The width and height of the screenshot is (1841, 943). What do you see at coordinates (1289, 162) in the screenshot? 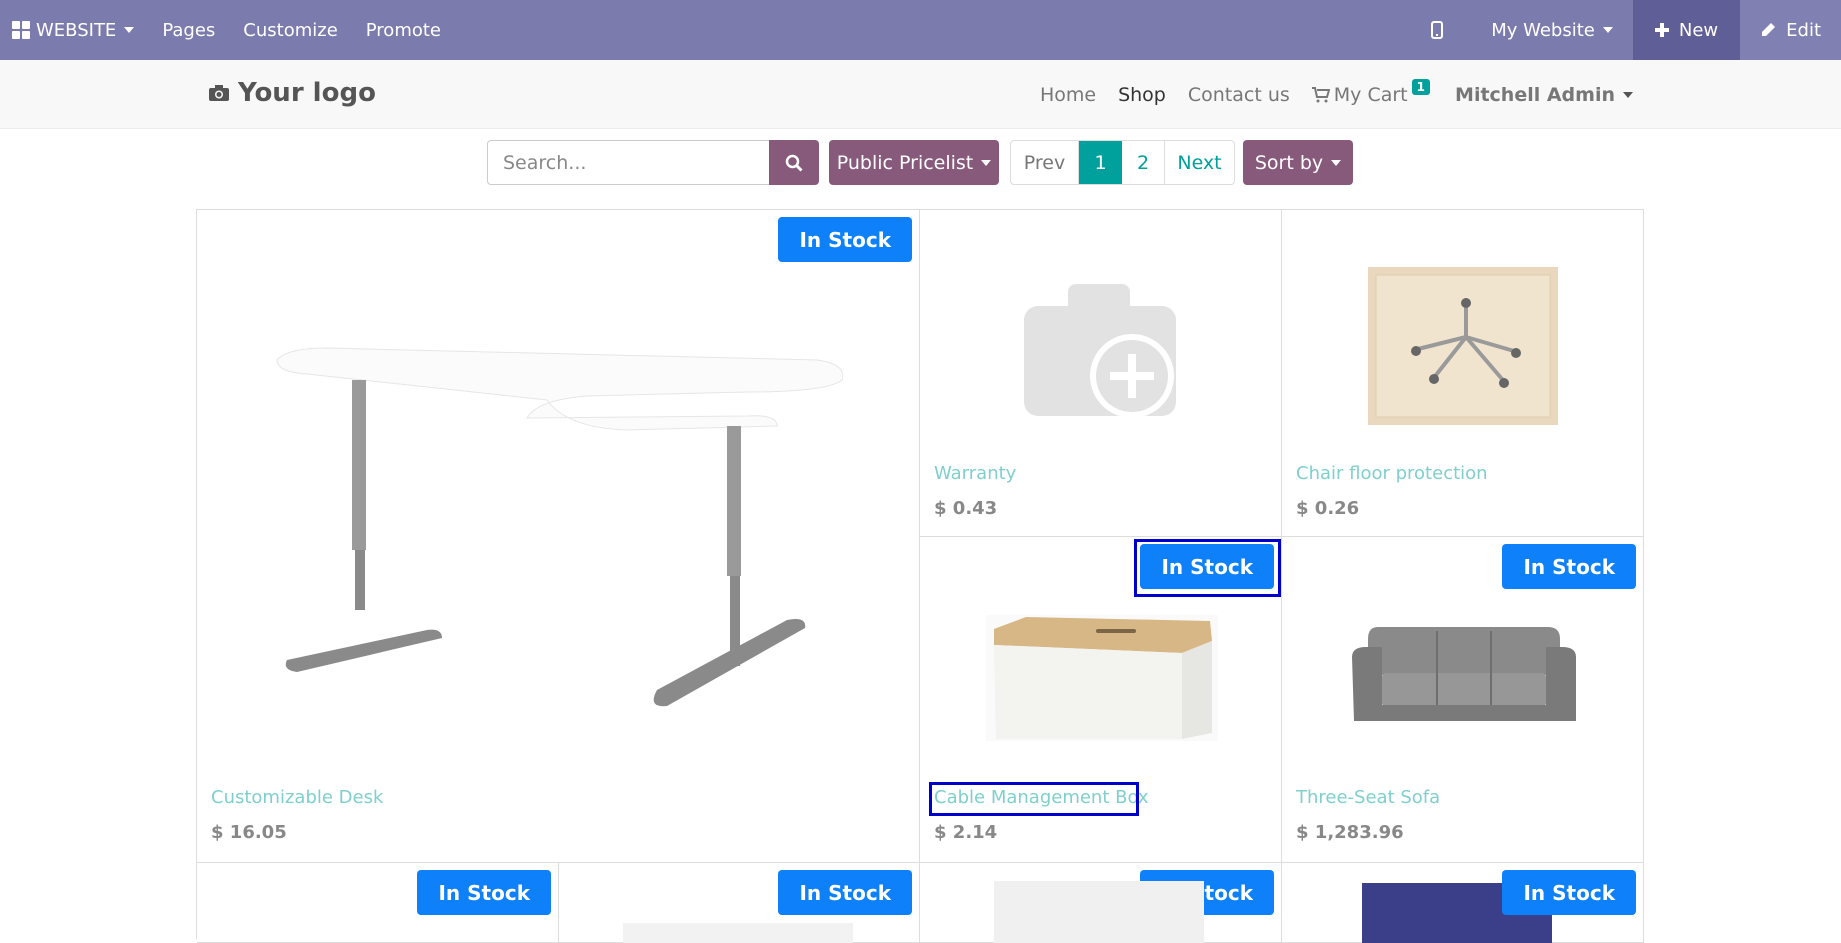
I see `sort-label: Sort by` at bounding box center [1289, 162].